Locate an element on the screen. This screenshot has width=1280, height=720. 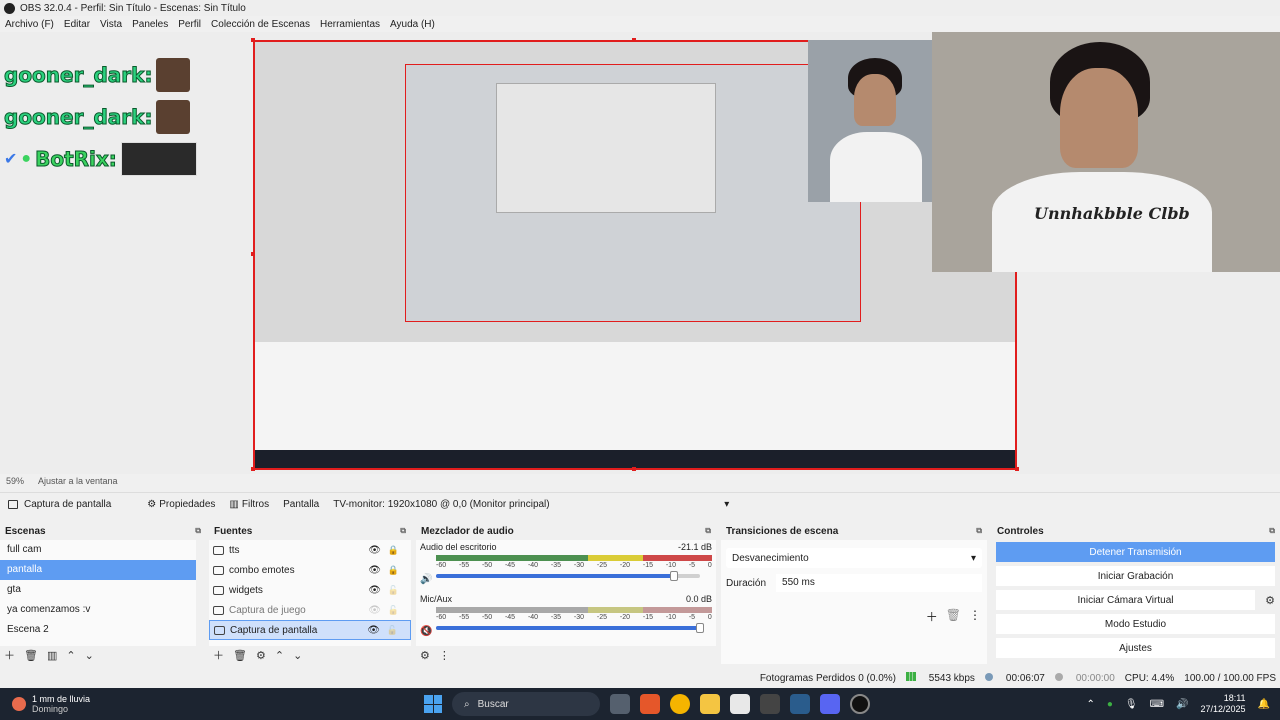
muted-icon: 🔇 is located at coordinates (426, 631).